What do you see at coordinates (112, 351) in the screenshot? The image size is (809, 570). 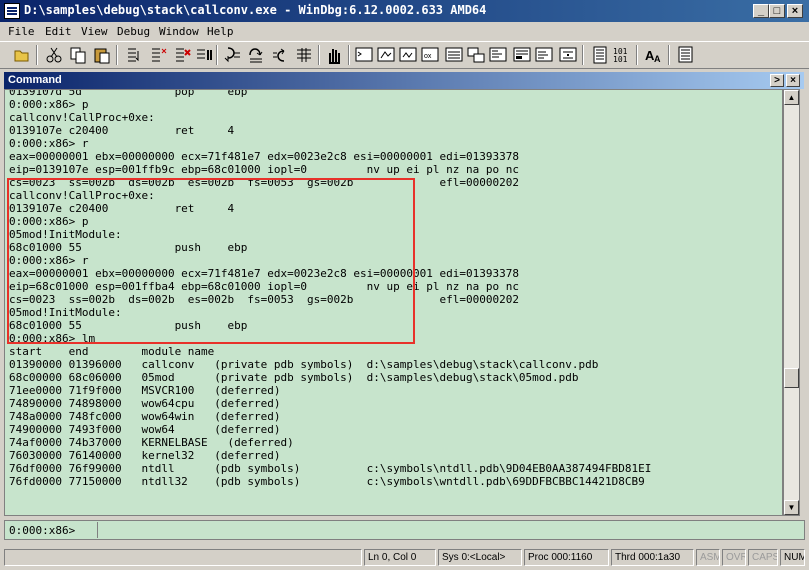 I see `output-line: start end module name` at bounding box center [112, 351].